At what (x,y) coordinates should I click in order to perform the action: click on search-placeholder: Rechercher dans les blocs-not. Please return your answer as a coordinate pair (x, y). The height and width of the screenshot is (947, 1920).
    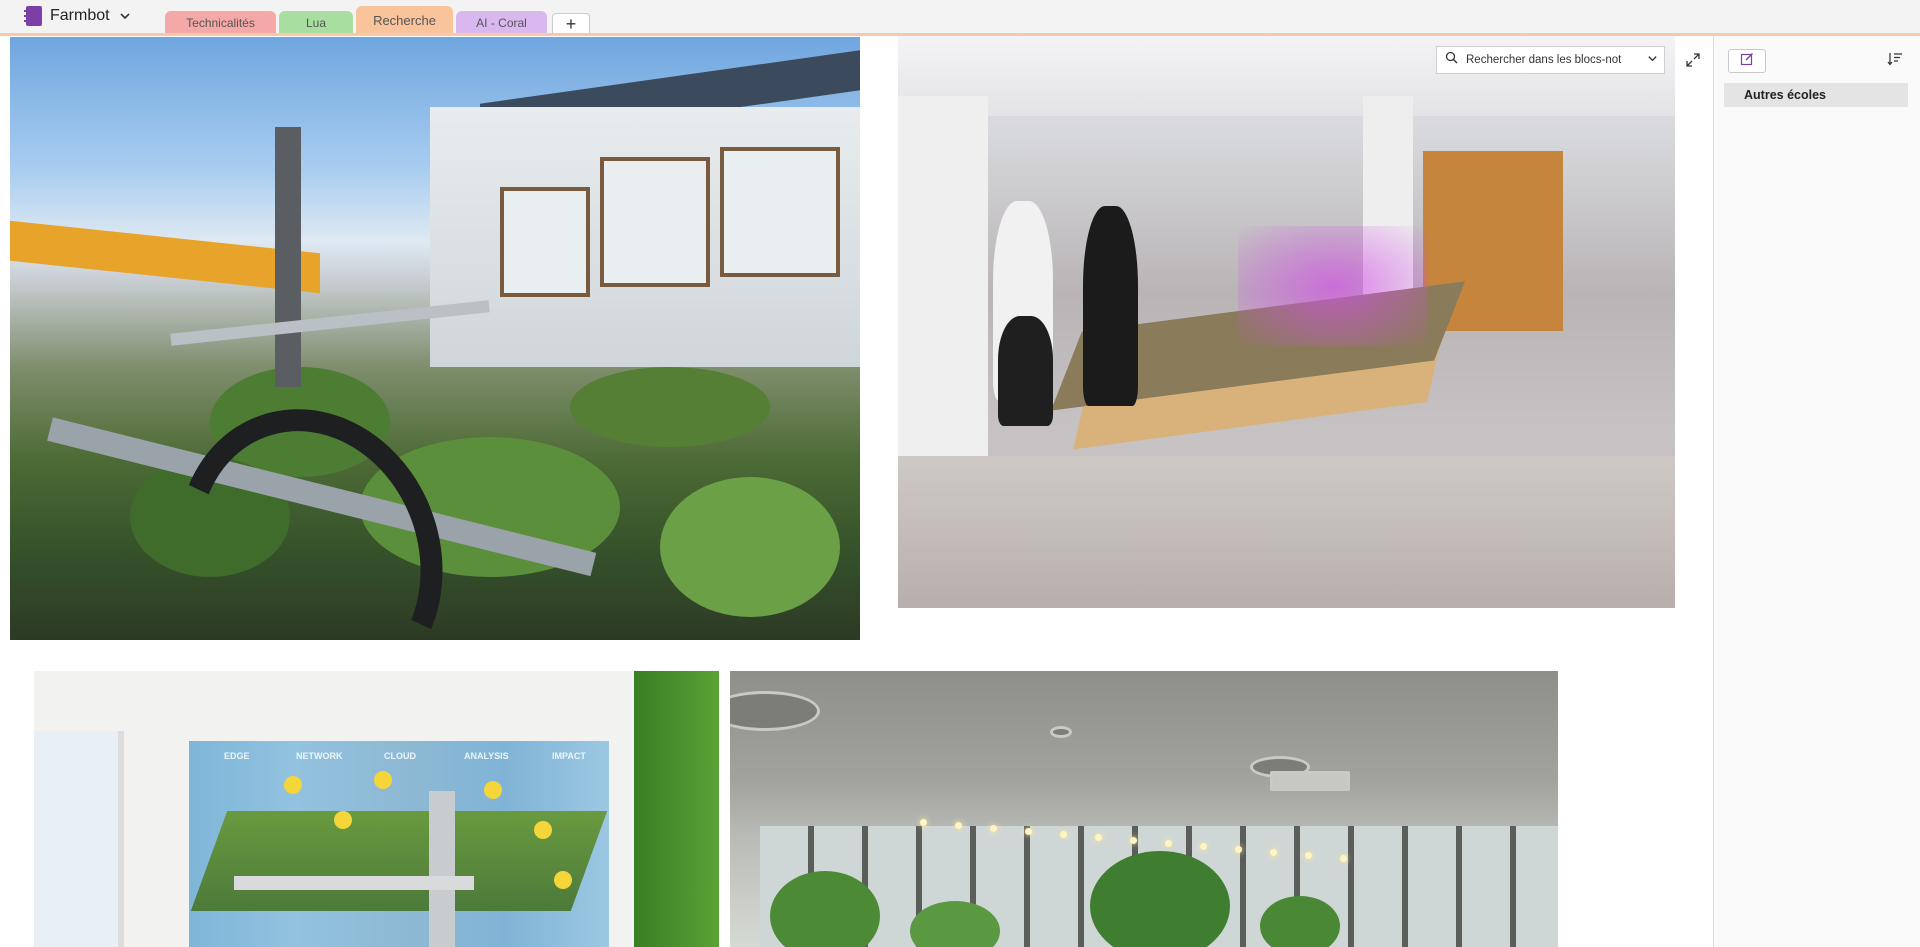
    Looking at the image, I should click on (1544, 60).